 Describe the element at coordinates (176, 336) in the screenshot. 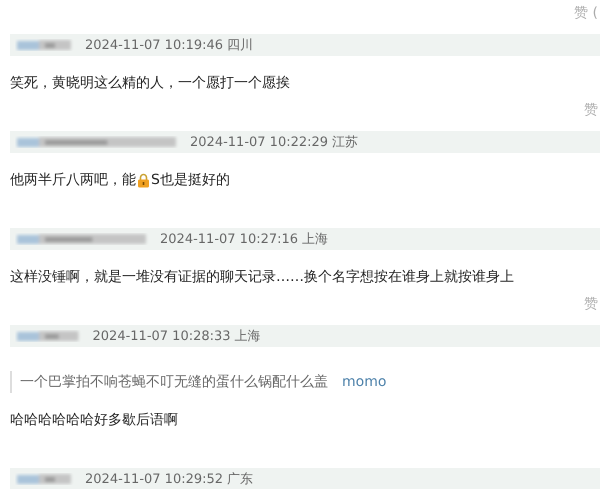

I see `comment-time: 2024-11-07 10:28:33 上海` at that location.